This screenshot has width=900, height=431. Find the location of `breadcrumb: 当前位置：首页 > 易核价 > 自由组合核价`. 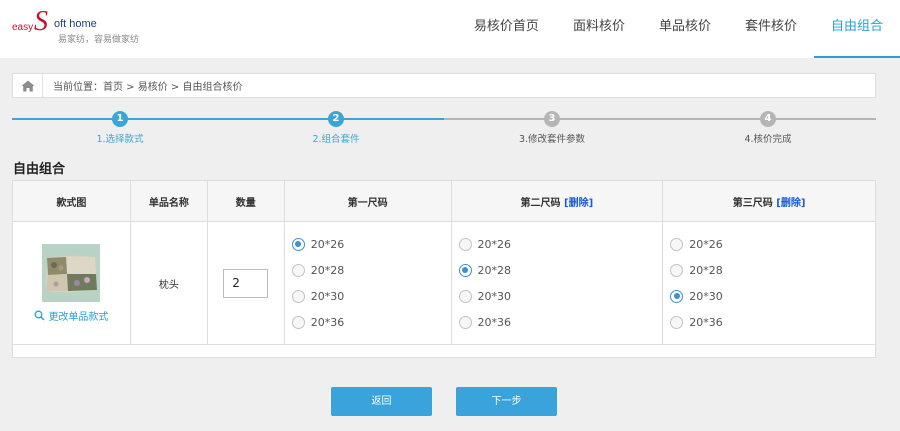

breadcrumb: 当前位置：首页 > 易核价 > 自由组合核价 is located at coordinates (444, 85).